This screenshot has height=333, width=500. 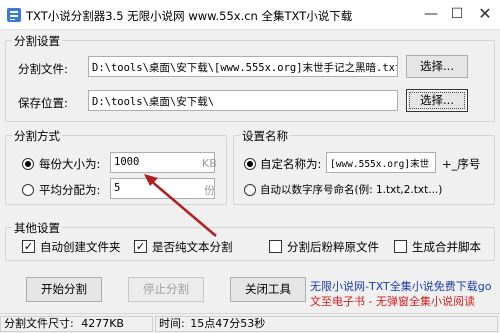 What do you see at coordinates (28, 164) in the screenshot?
I see `by-size-radio` at bounding box center [28, 164].